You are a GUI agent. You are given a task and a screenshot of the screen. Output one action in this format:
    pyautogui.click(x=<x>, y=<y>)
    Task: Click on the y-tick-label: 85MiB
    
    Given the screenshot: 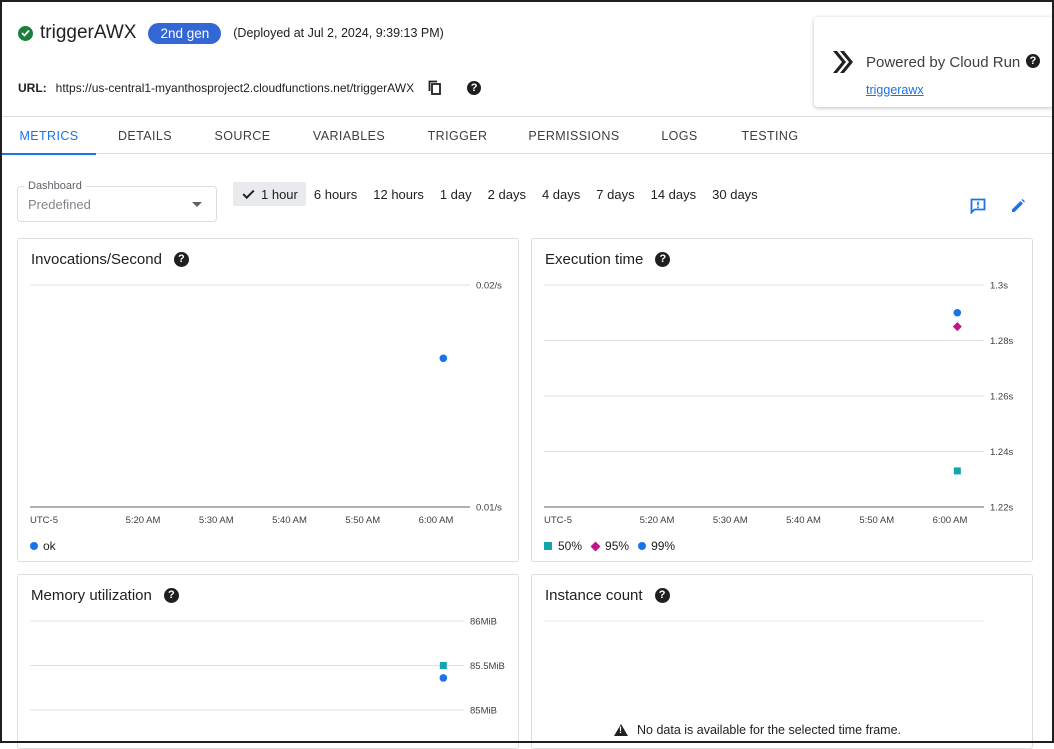 What is the action you would take?
    pyautogui.click(x=483, y=711)
    